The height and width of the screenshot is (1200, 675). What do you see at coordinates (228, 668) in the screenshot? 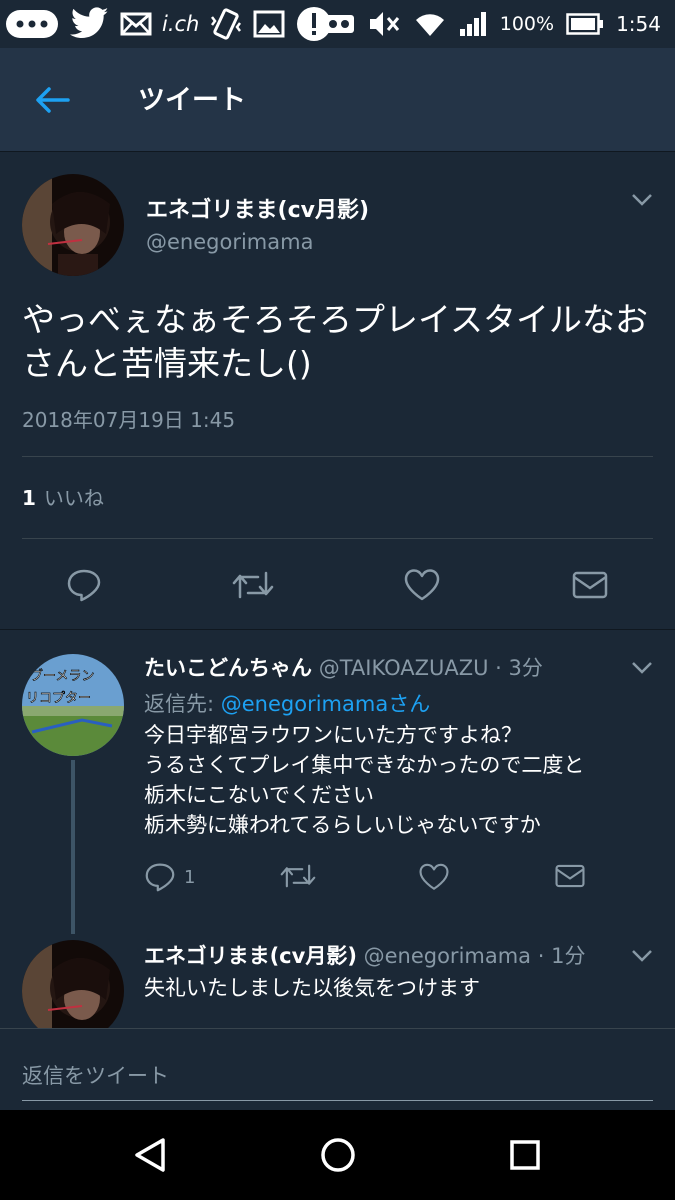
I see `author-name: たいこどんちゃん` at bounding box center [228, 668].